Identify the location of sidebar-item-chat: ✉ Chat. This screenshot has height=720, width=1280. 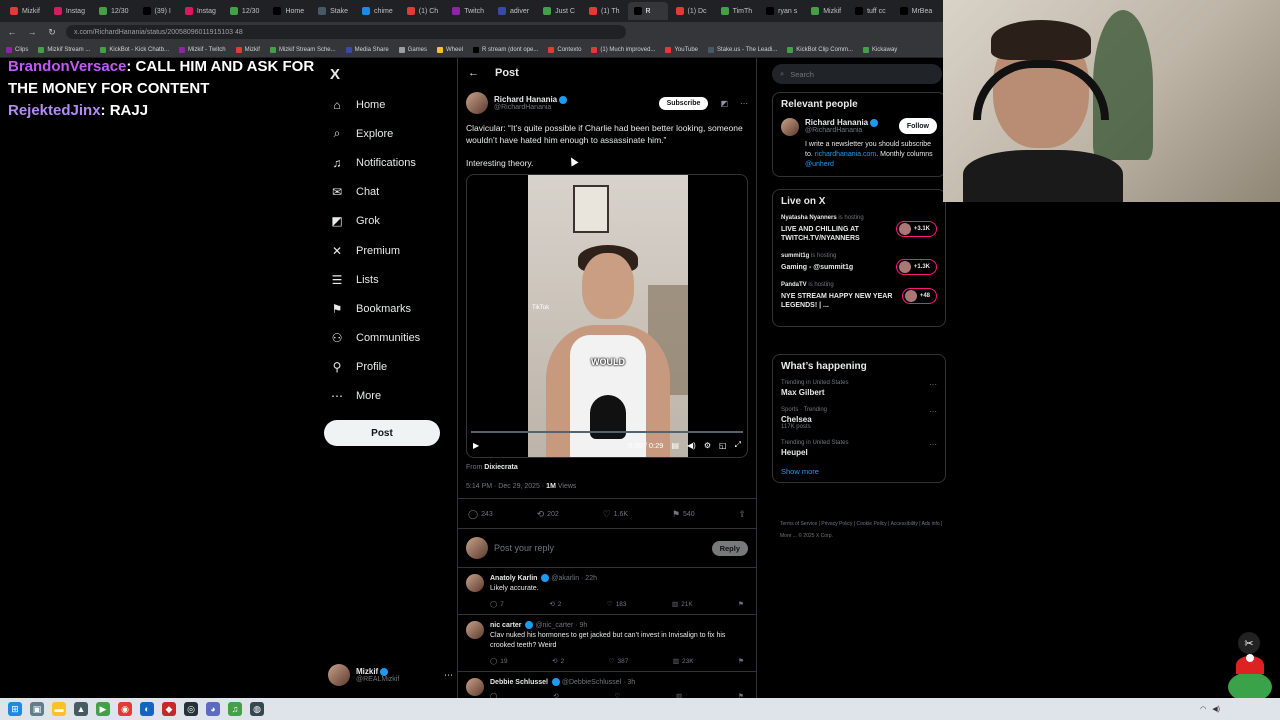
(391, 192).